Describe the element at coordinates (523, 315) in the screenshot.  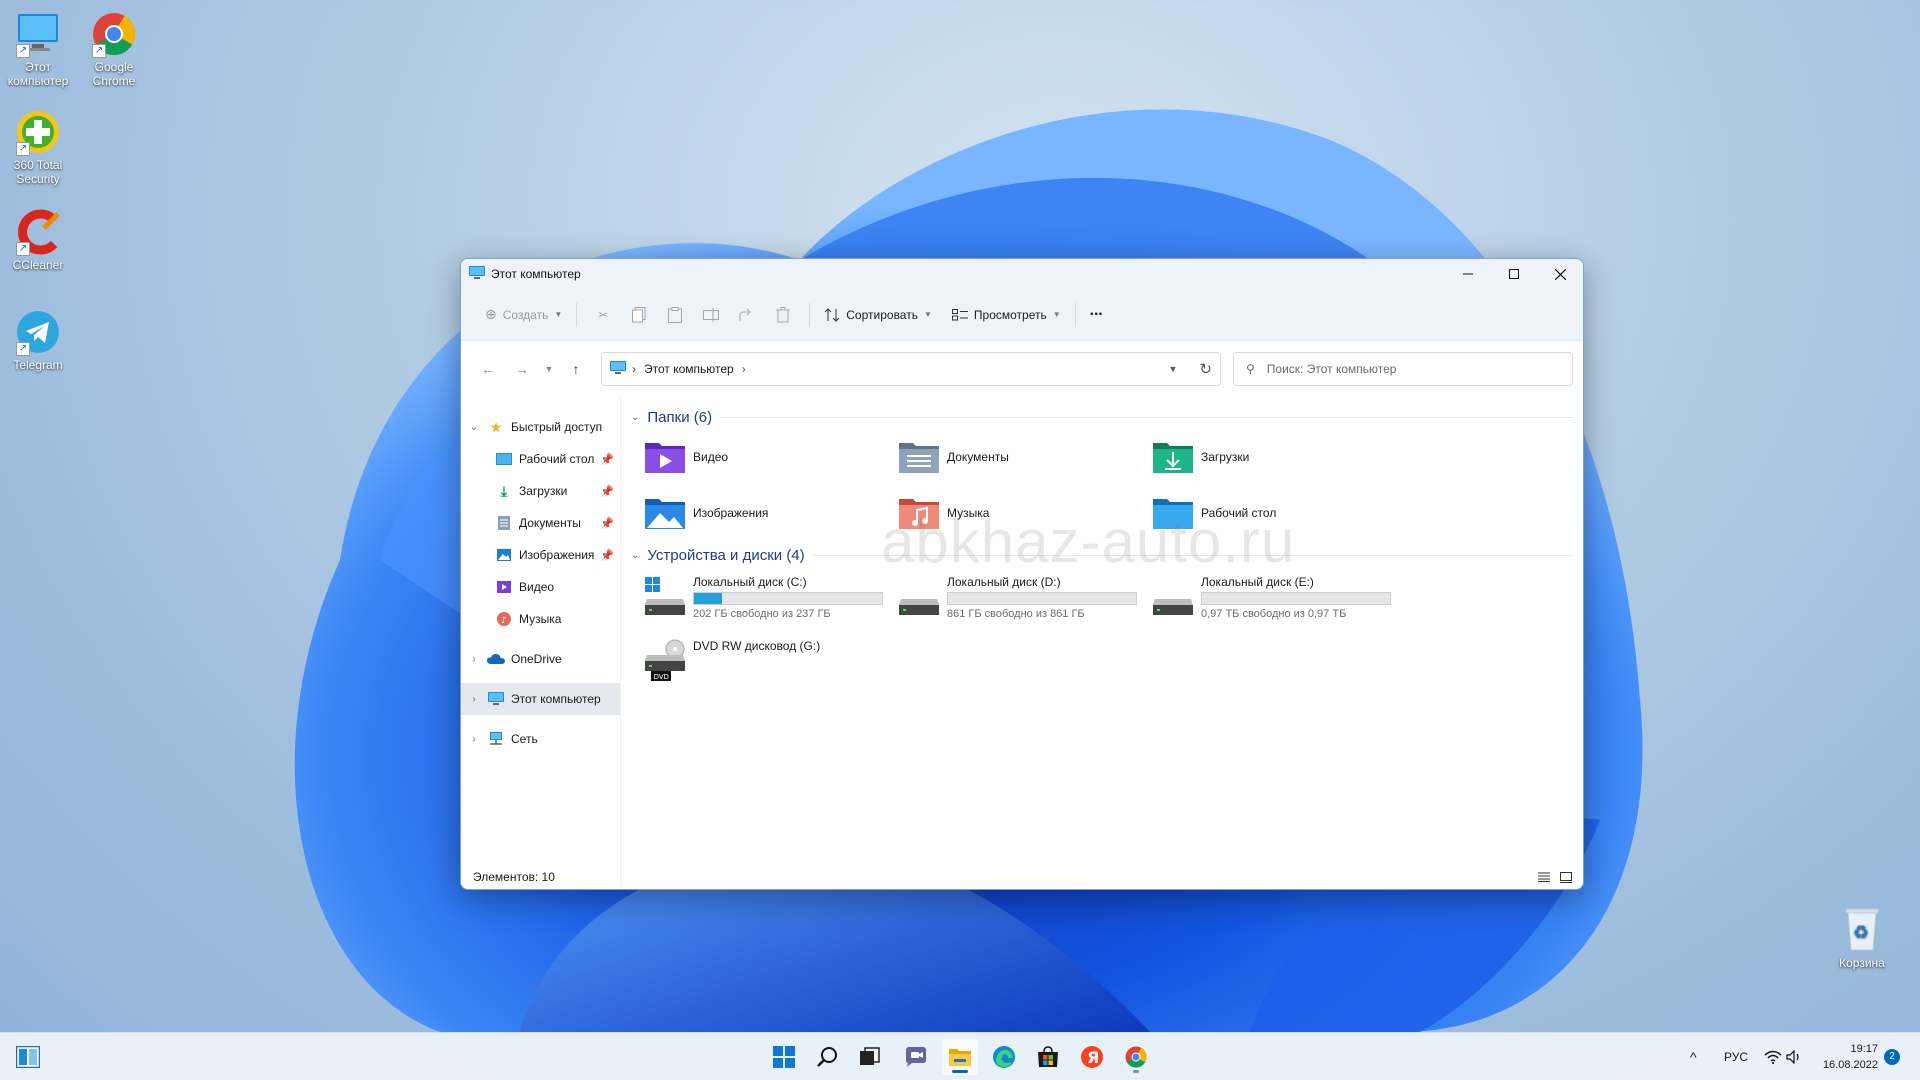
I see `create-button: ⊕ Создать ▼` at that location.